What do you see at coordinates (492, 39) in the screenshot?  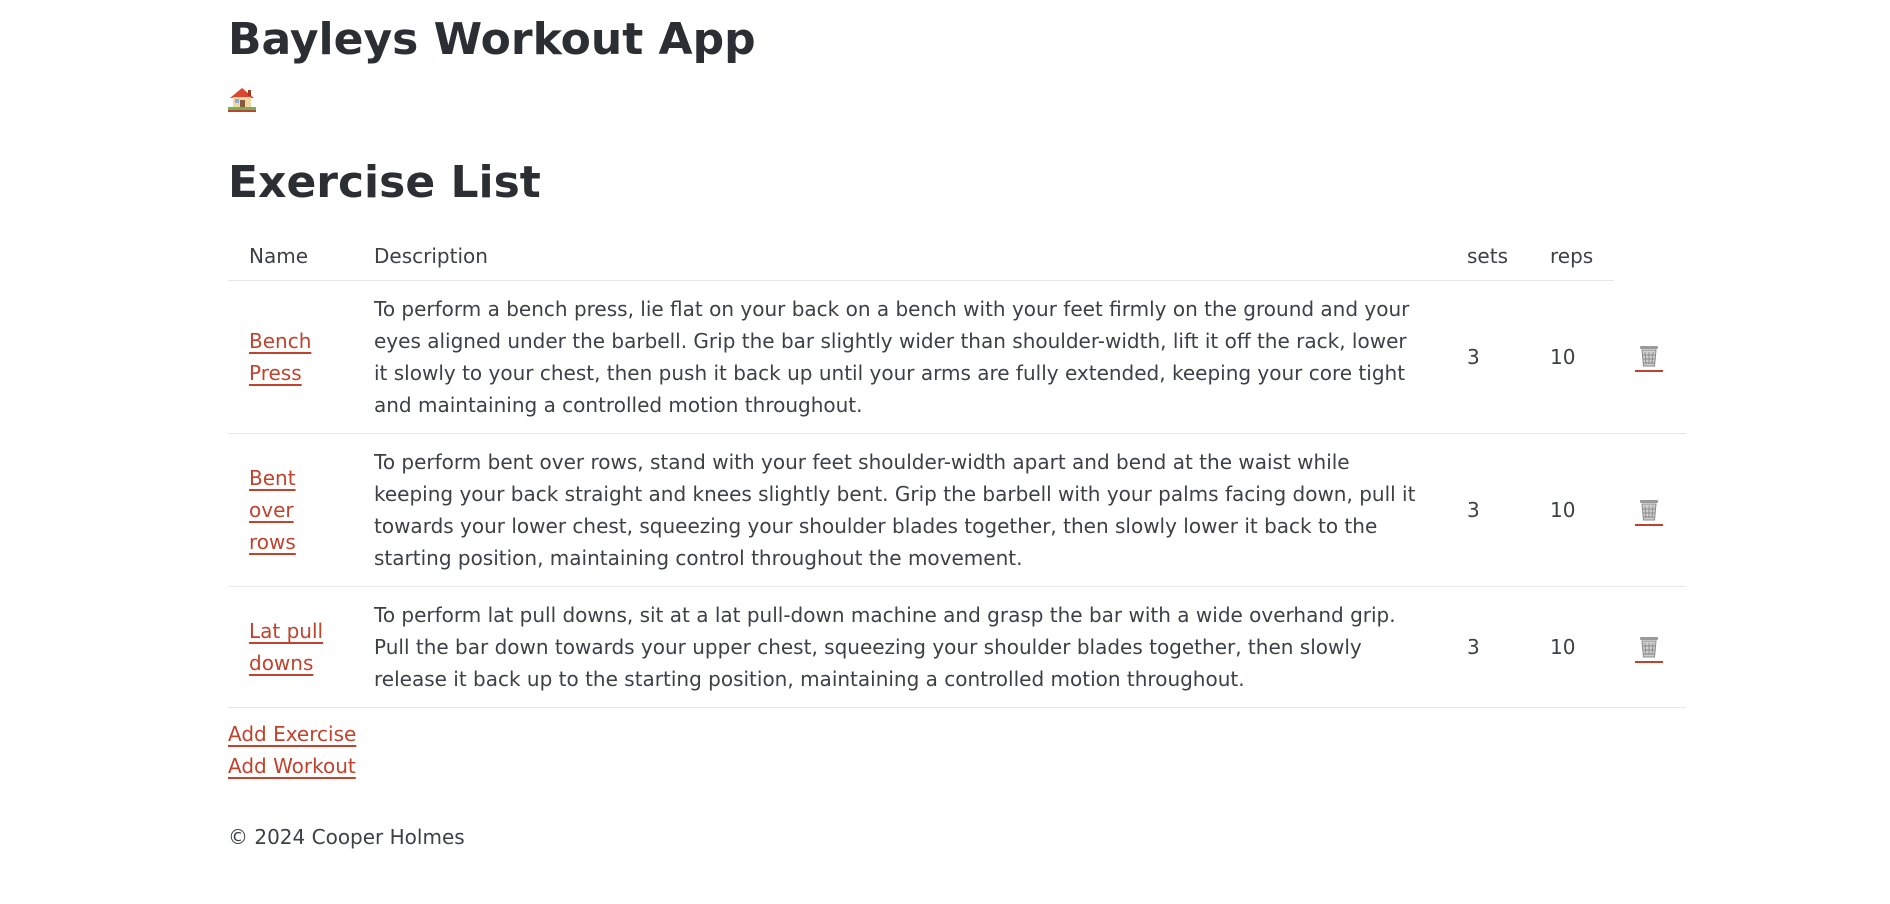 I see `app-title: Bayleys Workout App` at bounding box center [492, 39].